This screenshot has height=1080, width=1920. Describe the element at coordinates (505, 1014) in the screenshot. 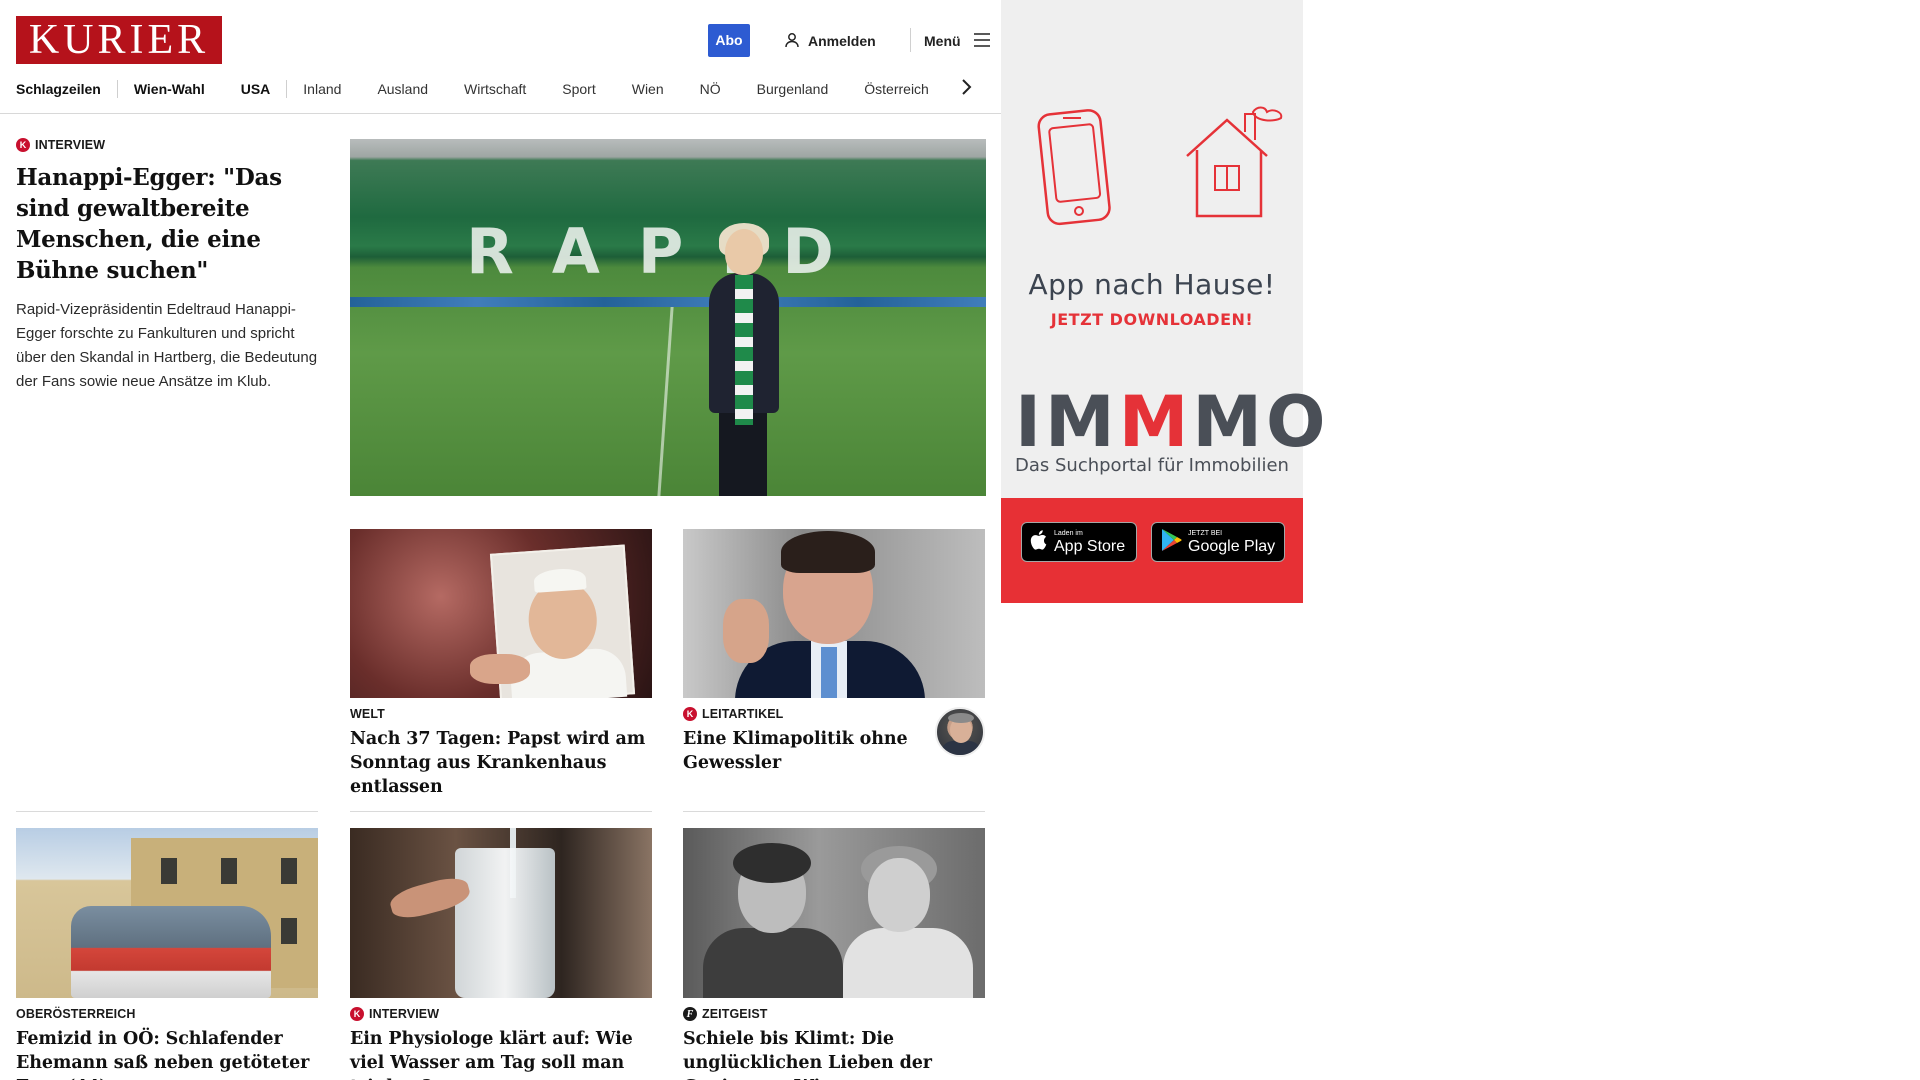

I see `teaser-kicker: K INTERVIEW` at that location.